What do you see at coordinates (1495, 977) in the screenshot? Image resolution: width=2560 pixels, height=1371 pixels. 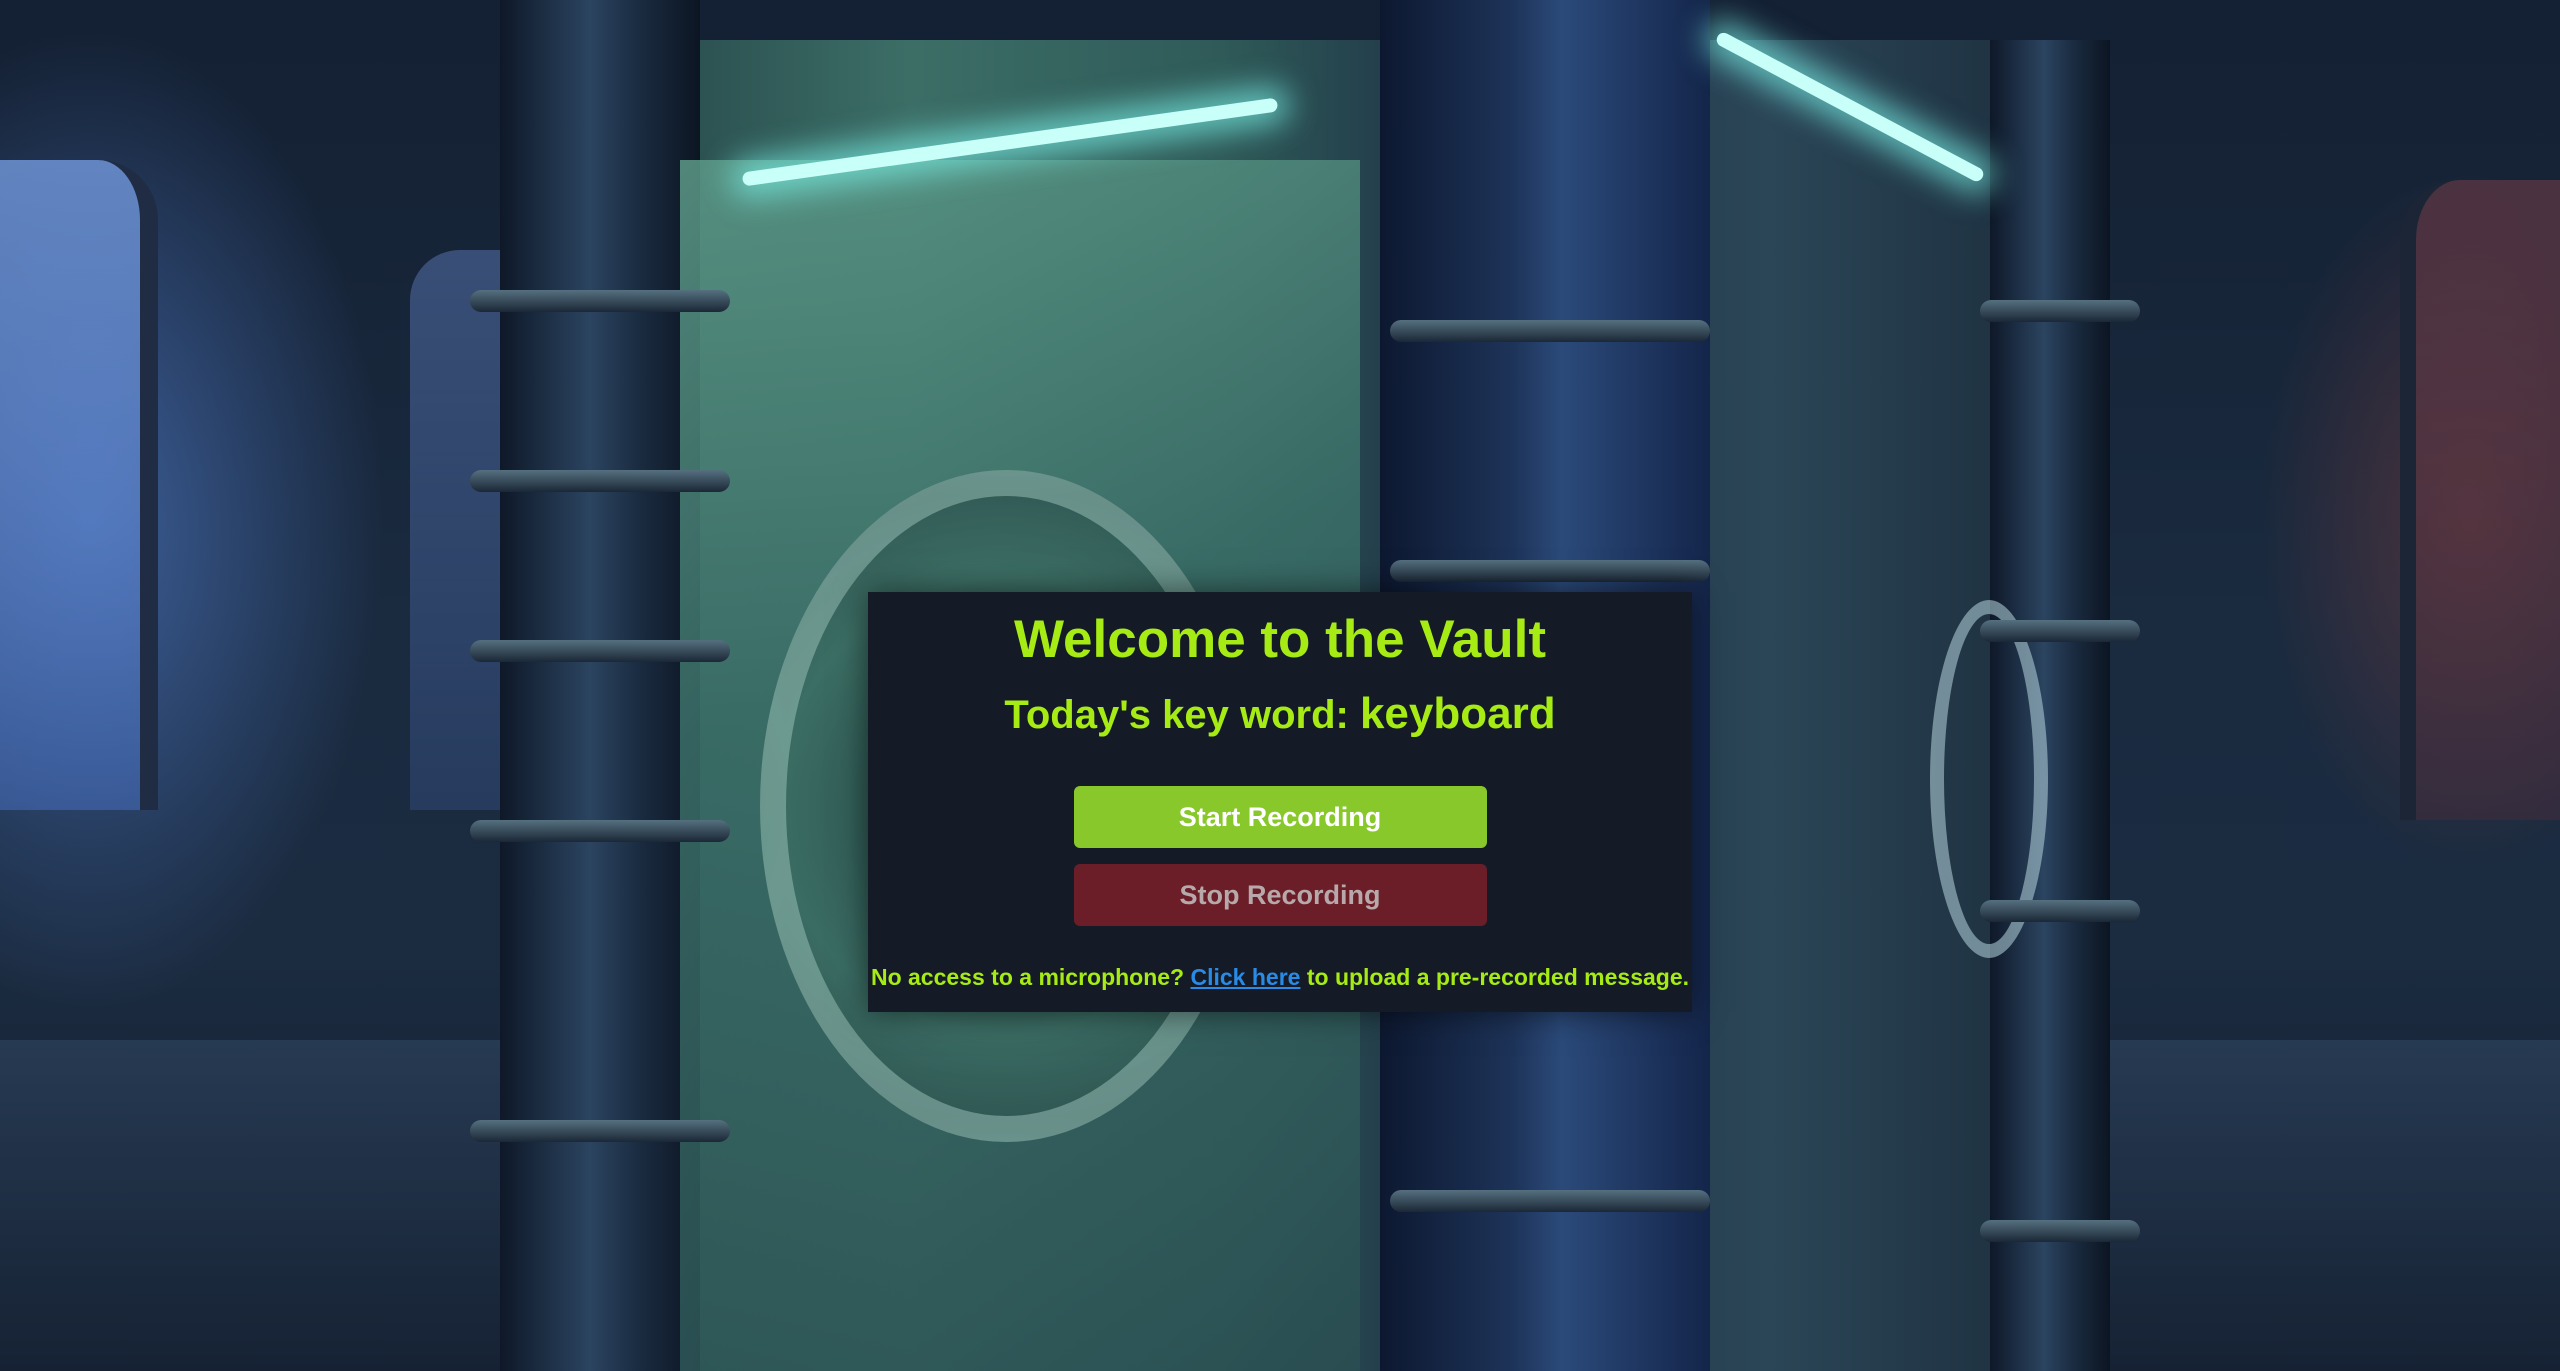 I see `upload-hint-text-end: to upload a pre-recorded message.` at bounding box center [1495, 977].